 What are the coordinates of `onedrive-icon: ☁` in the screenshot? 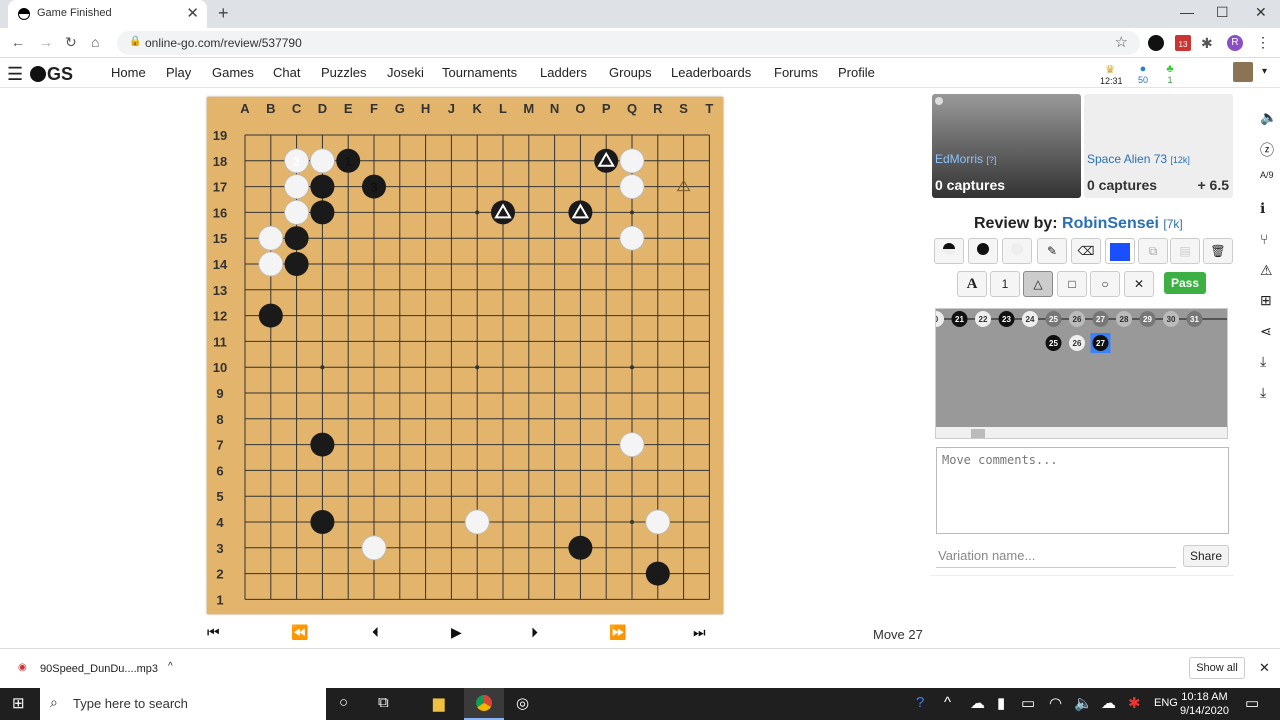 It's located at (977, 703).